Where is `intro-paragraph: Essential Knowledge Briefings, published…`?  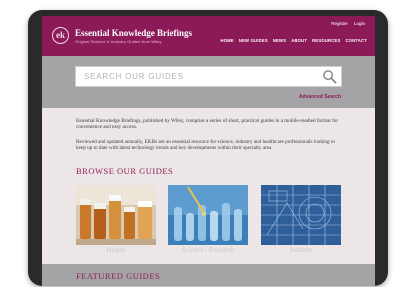 intro-paragraph: Essential Knowledge Briefings, published… is located at coordinates (207, 124).